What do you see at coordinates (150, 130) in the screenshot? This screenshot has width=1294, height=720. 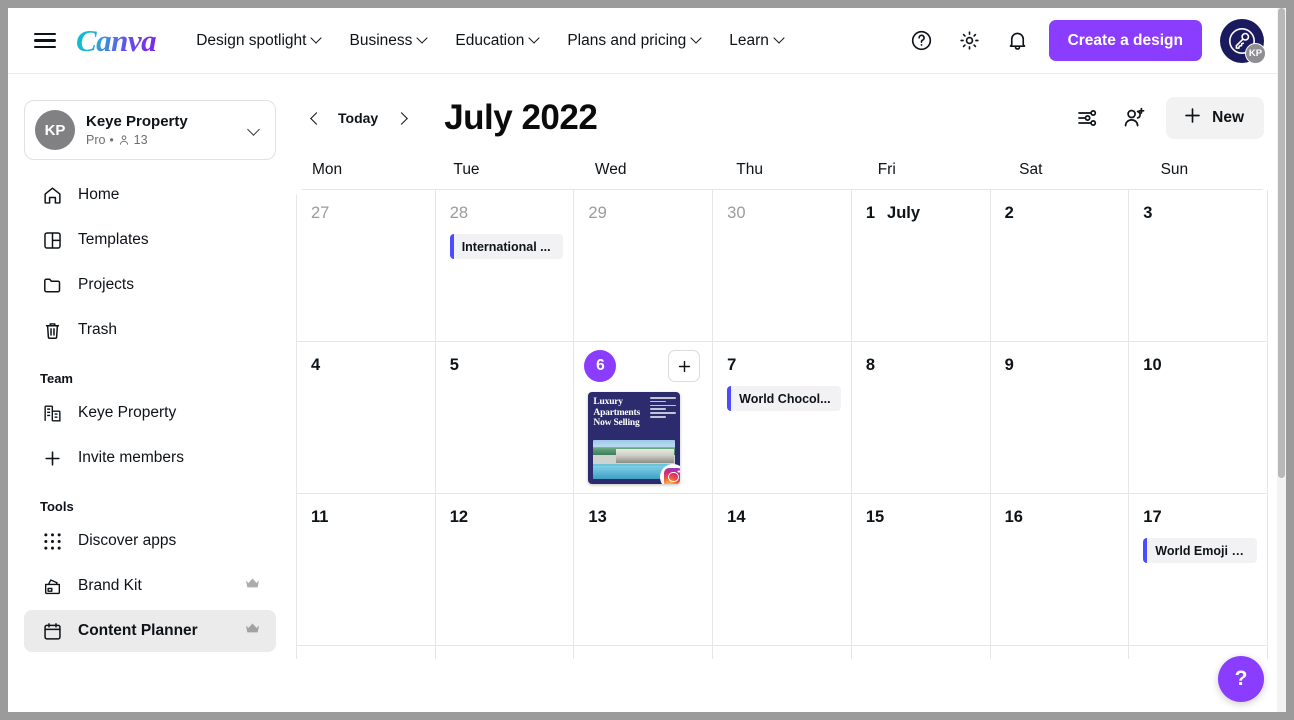 I see `account-switcher: KP Keye Property Pro • 13` at bounding box center [150, 130].